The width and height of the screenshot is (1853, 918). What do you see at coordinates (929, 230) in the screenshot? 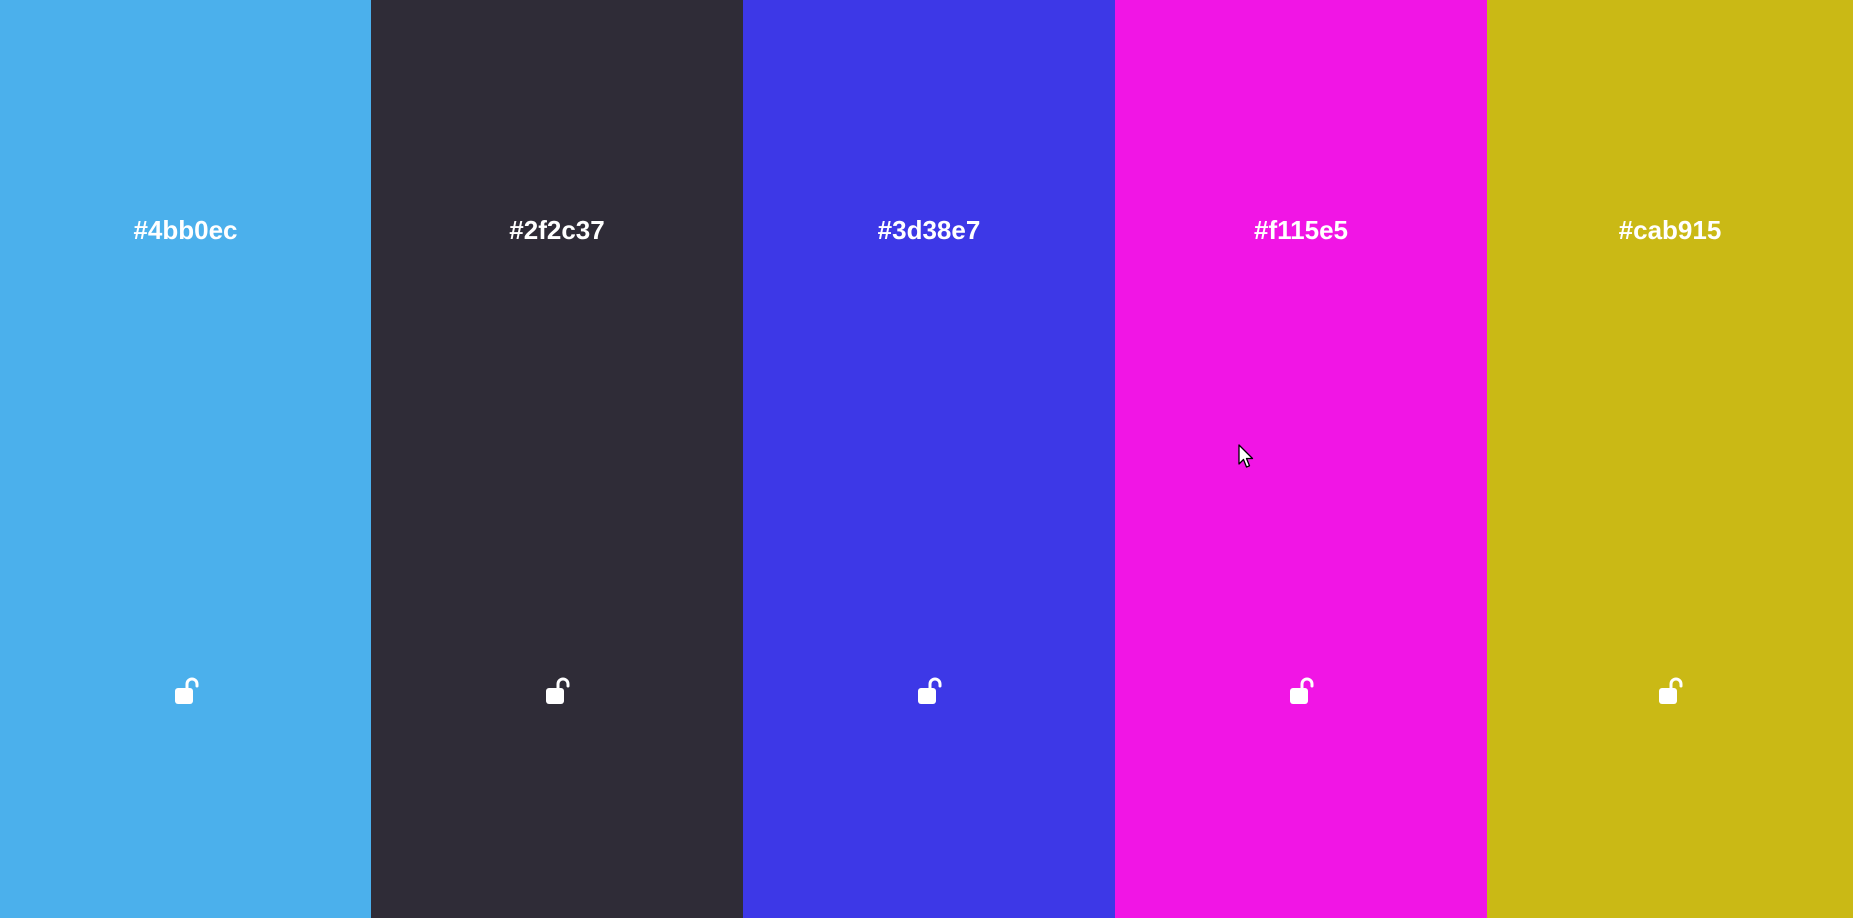
I see `hex-code-label: #3d38e7` at bounding box center [929, 230].